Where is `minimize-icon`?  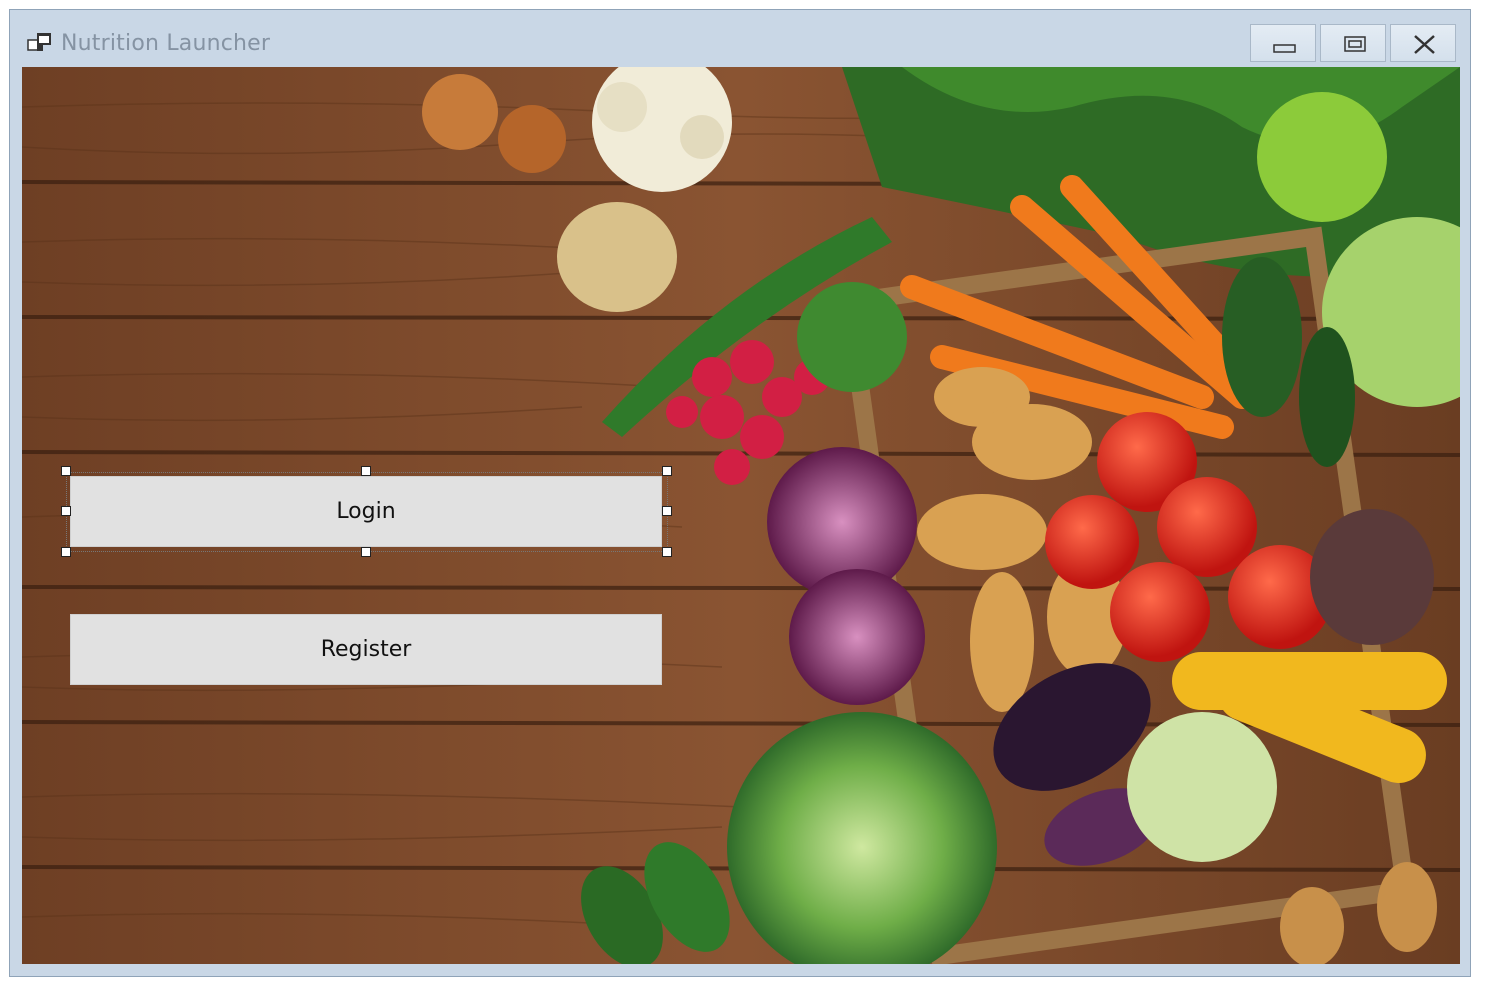
minimize-icon is located at coordinates (1284, 48).